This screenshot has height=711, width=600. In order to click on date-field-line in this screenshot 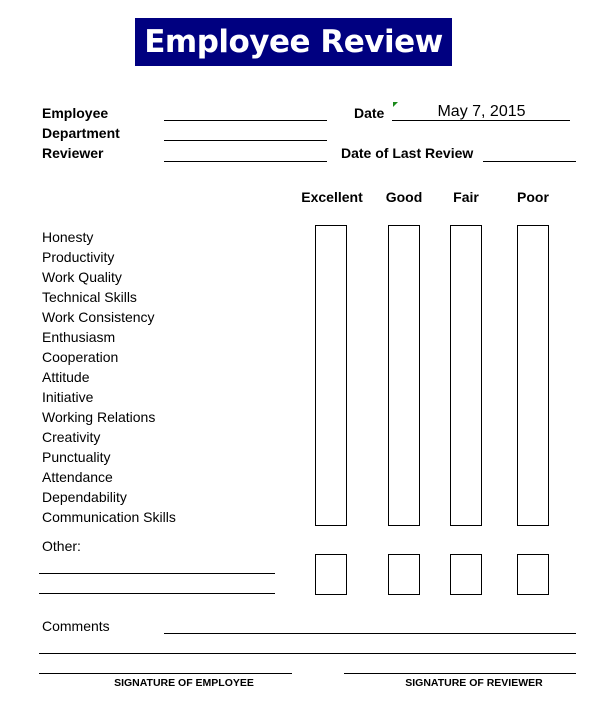, I will do `click(481, 120)`.